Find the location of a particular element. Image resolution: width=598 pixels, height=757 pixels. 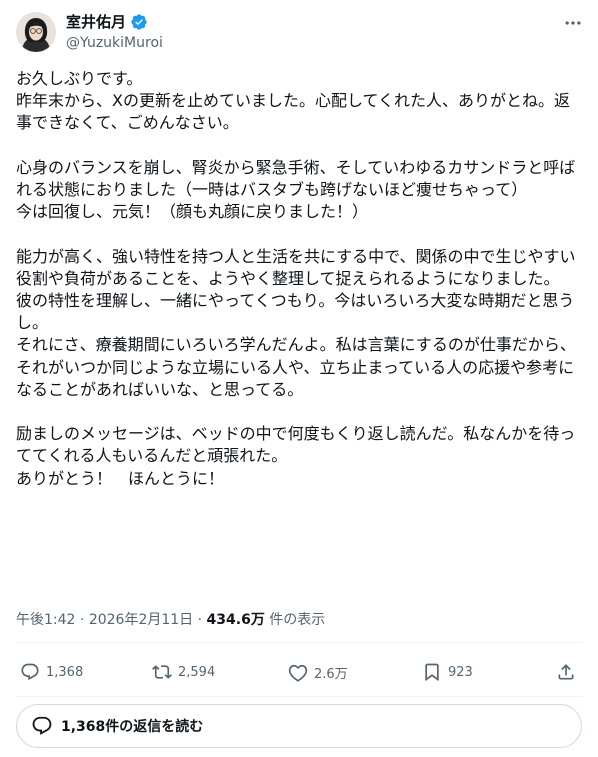

like-count: 2.6万 is located at coordinates (331, 674).